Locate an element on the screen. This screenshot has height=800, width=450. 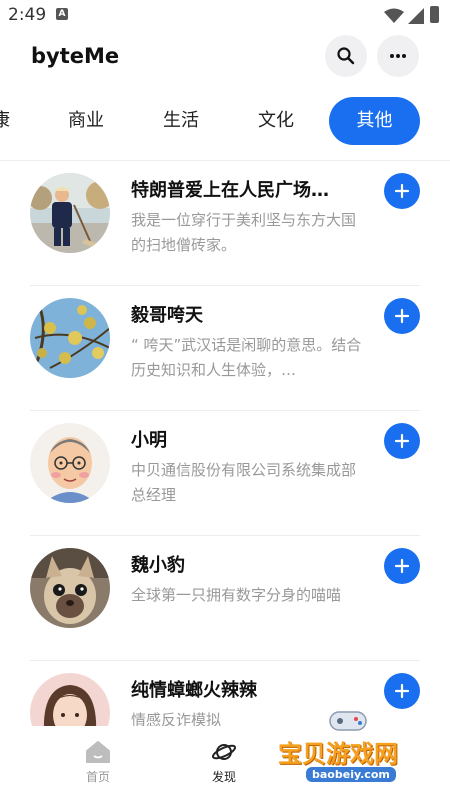
watermark: 宝贝游戏网 baobeiy.com is located at coordinates (360, 750).